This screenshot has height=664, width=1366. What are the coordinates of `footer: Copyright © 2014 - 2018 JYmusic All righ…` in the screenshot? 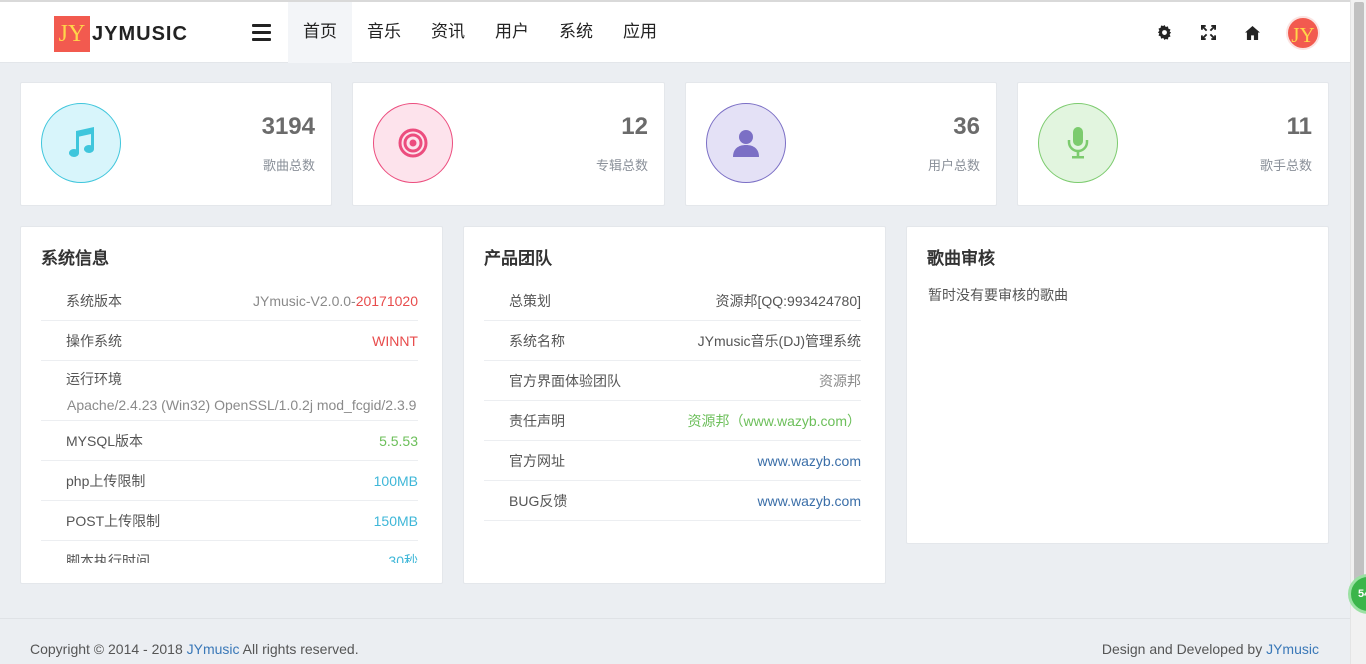 It's located at (675, 641).